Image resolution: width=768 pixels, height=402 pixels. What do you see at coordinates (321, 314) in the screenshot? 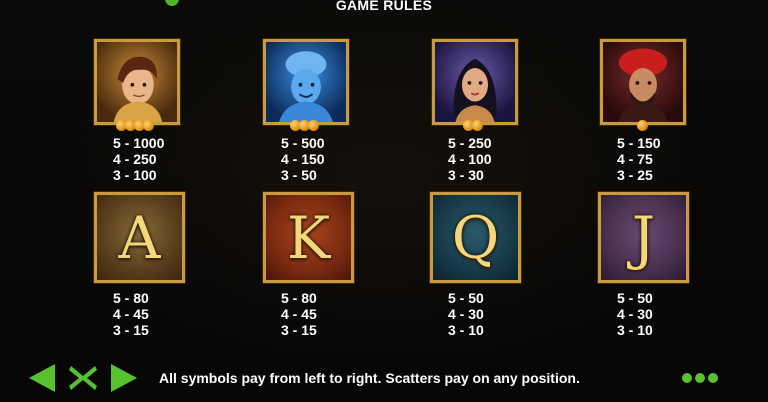
I see `paytable-k: 5 - 80 4 - 45 3 - 15` at bounding box center [321, 314].